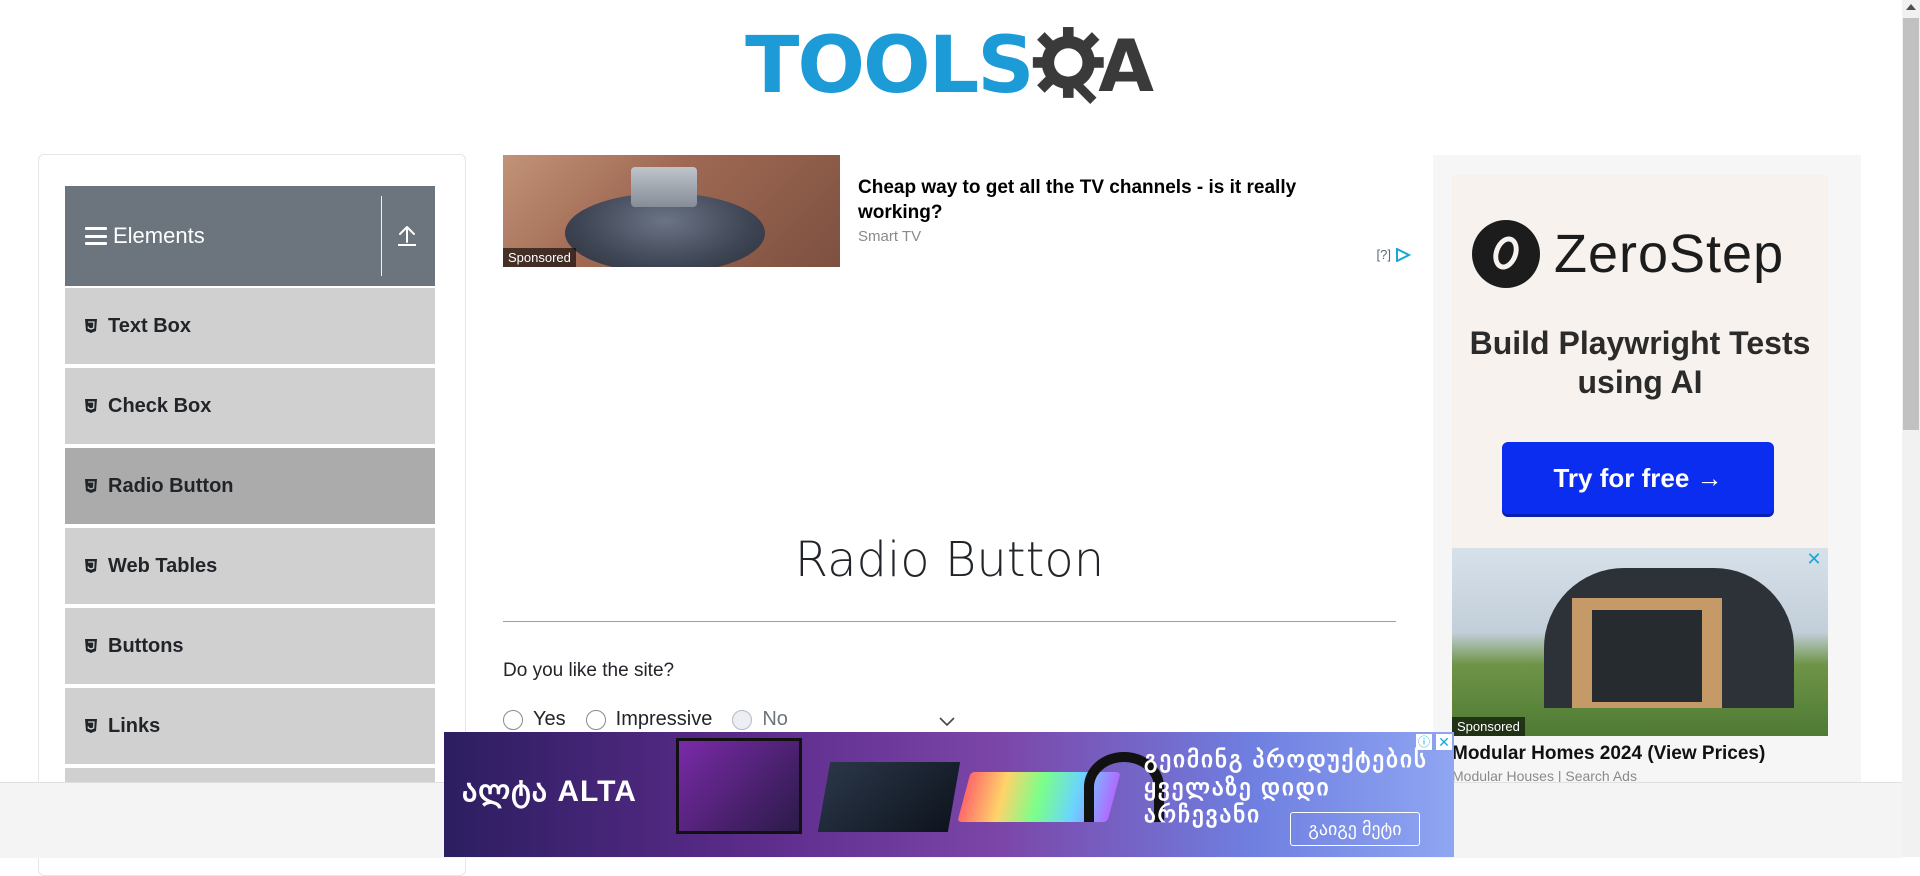 The height and width of the screenshot is (876, 1920). Describe the element at coordinates (171, 485) in the screenshot. I see `sidebar-item-label: Radio Button` at that location.